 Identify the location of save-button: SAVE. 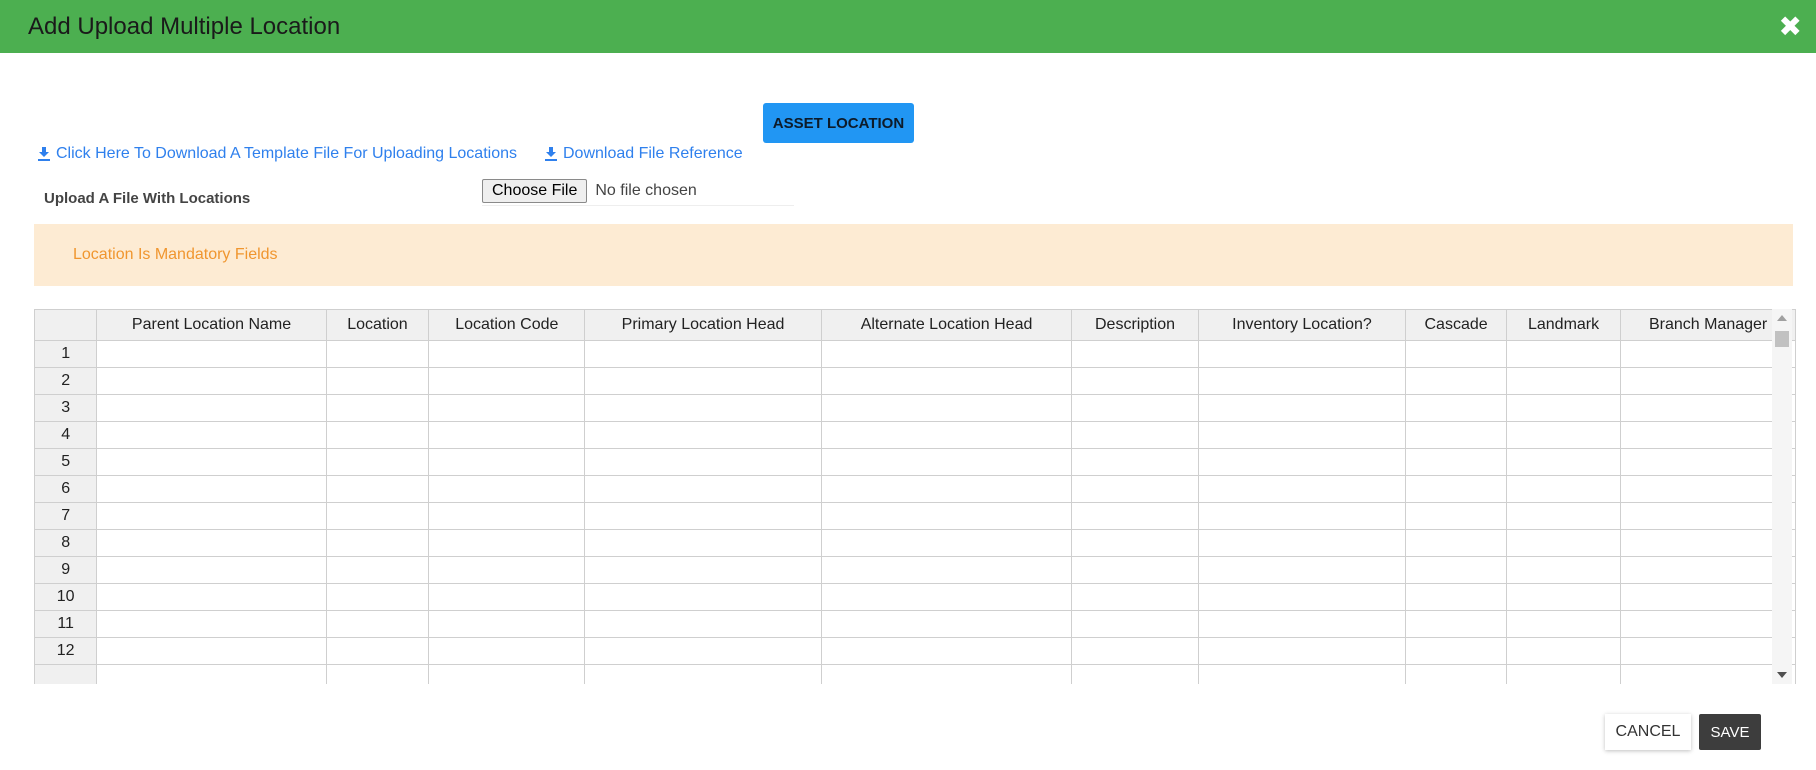
(1730, 732).